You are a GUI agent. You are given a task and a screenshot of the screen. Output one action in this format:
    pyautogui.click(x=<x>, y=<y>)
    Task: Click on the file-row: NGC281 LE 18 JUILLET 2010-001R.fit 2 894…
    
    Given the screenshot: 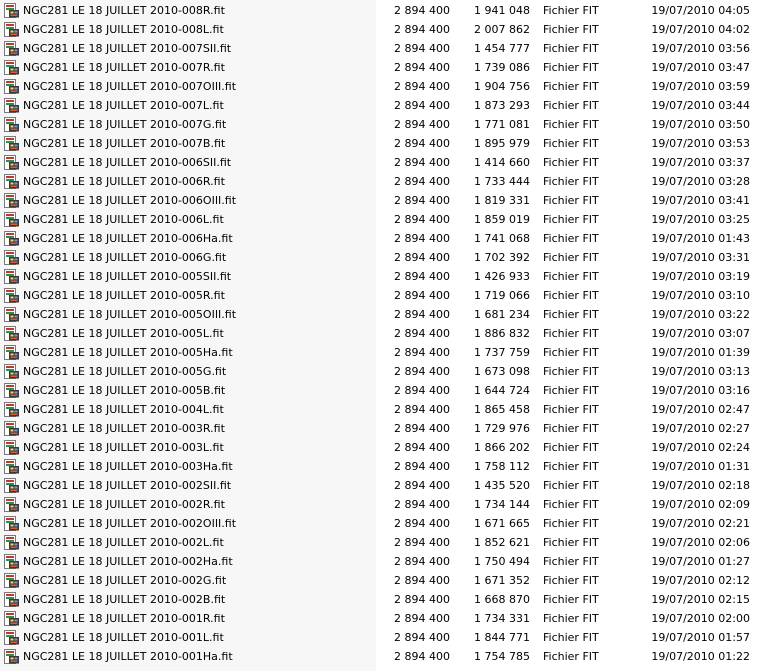 What is the action you would take?
    pyautogui.click(x=379, y=618)
    